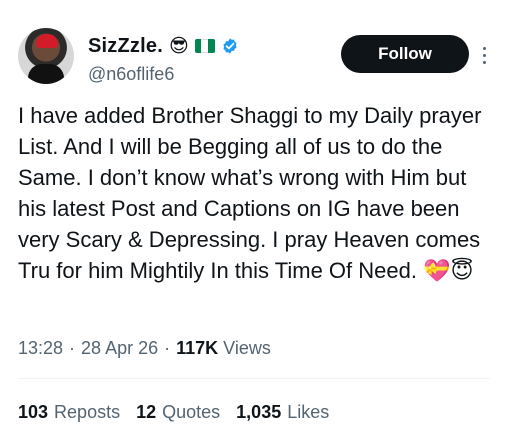  I want to click on tweet-header: SizZzle. 😎 @n6oflife6 Follow, so click(254, 56).